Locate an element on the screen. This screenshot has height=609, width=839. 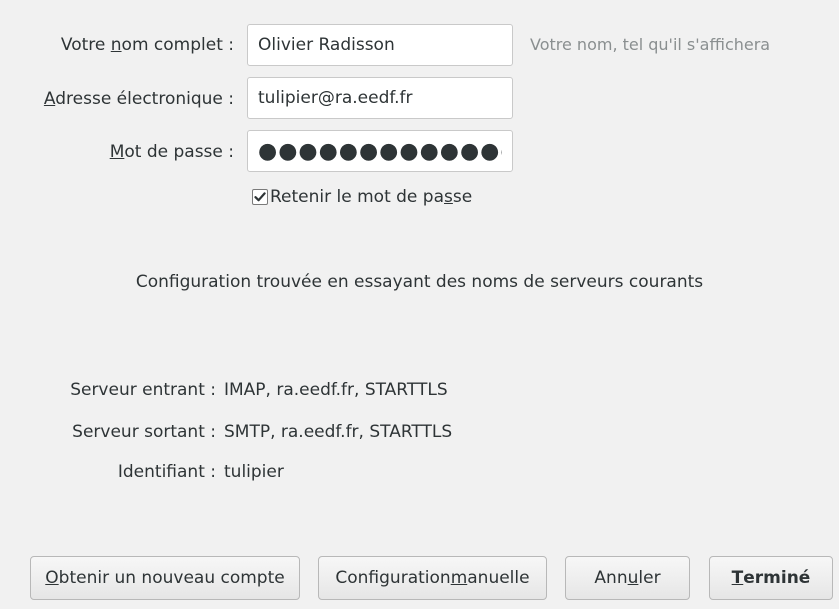
incoming-server-label: Serveur entrant : is located at coordinates (143, 390).